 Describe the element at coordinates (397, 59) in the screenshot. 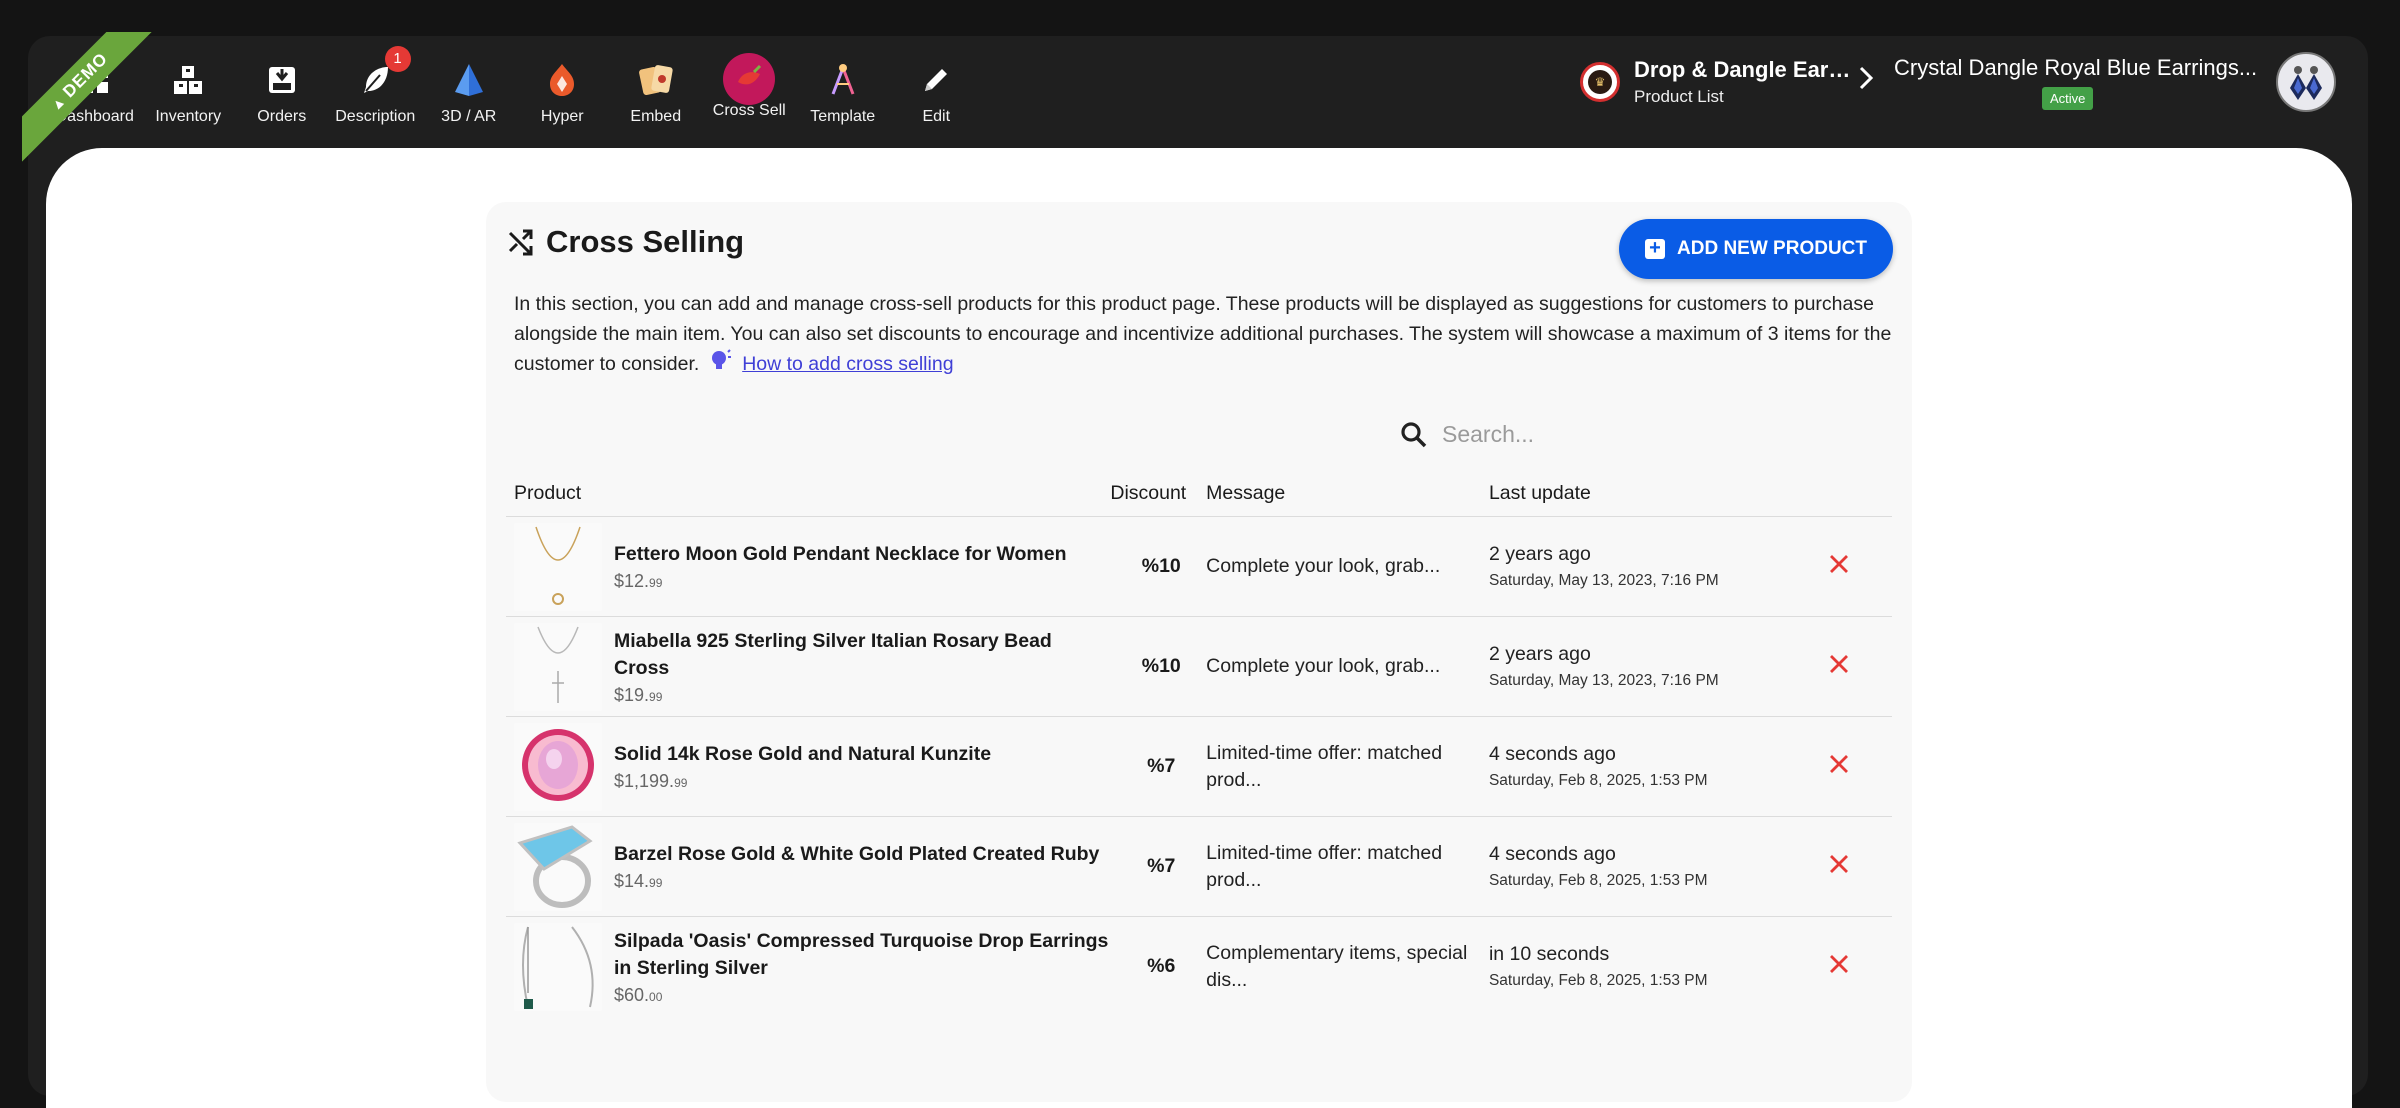

I see `notification-badge: 1` at that location.